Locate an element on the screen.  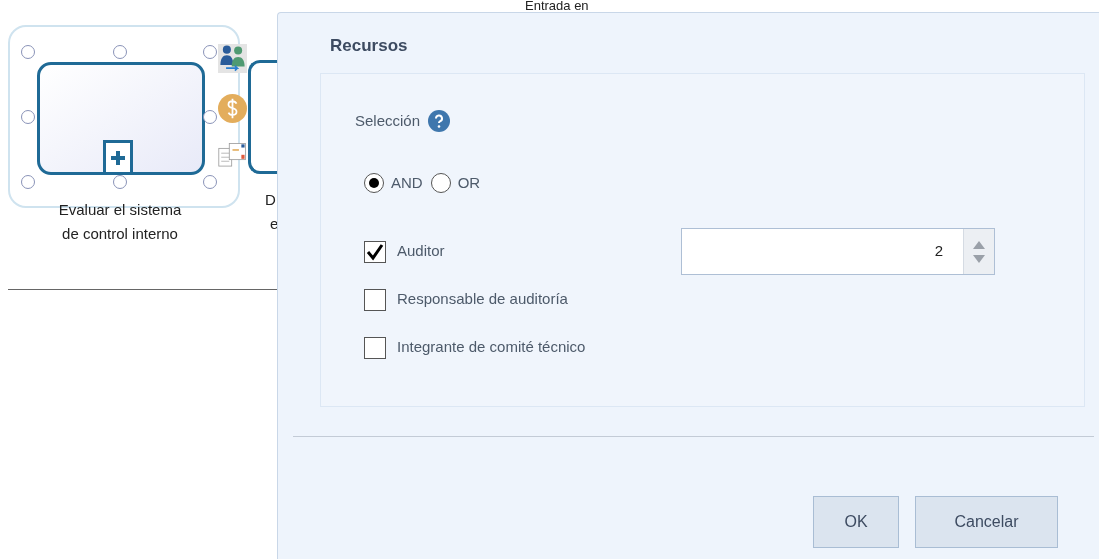
dialog-button: OK is located at coordinates (856, 521).